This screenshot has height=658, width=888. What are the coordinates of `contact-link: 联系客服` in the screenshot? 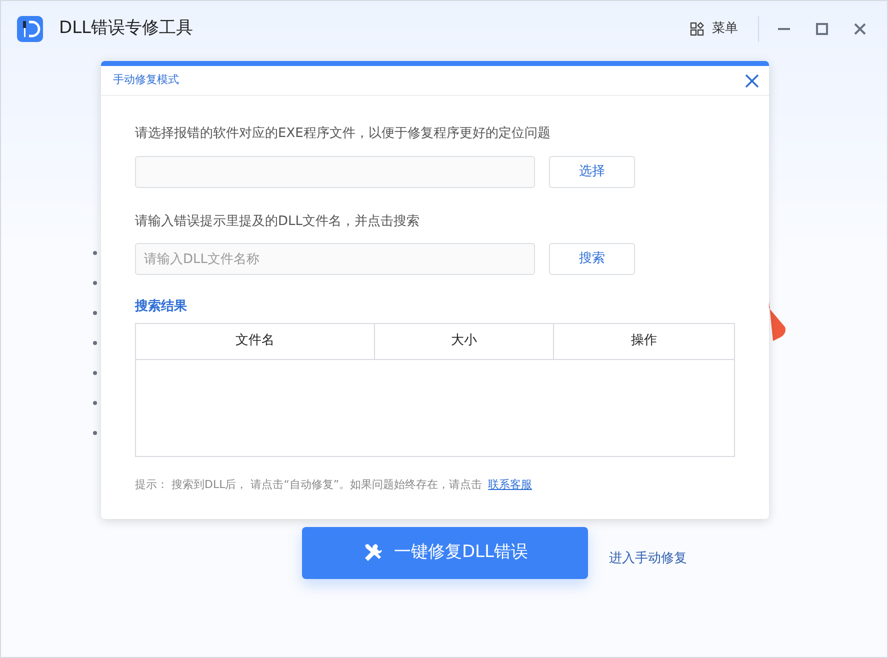 It's located at (510, 484).